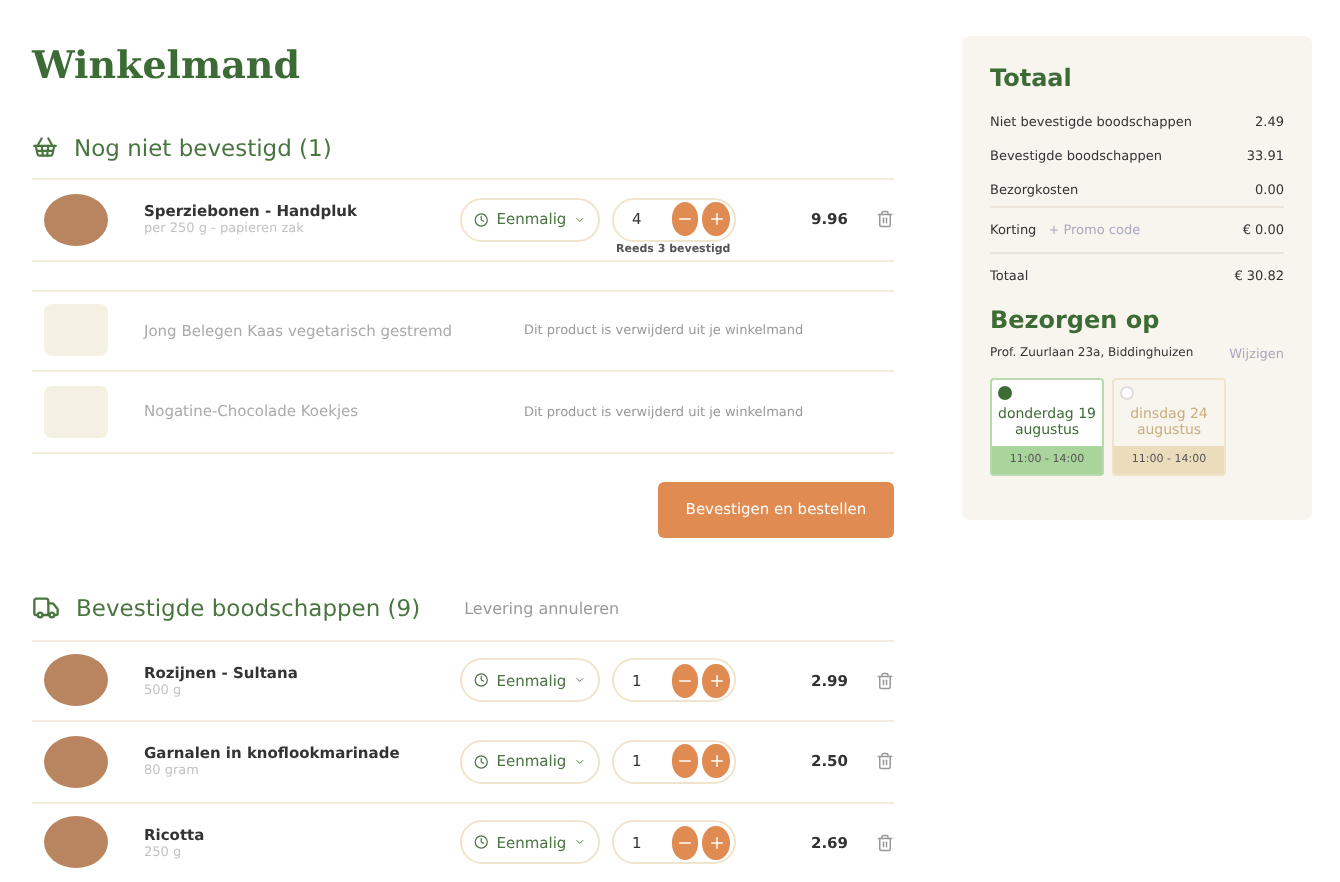  What do you see at coordinates (46, 608) in the screenshot?
I see `truck-icon` at bounding box center [46, 608].